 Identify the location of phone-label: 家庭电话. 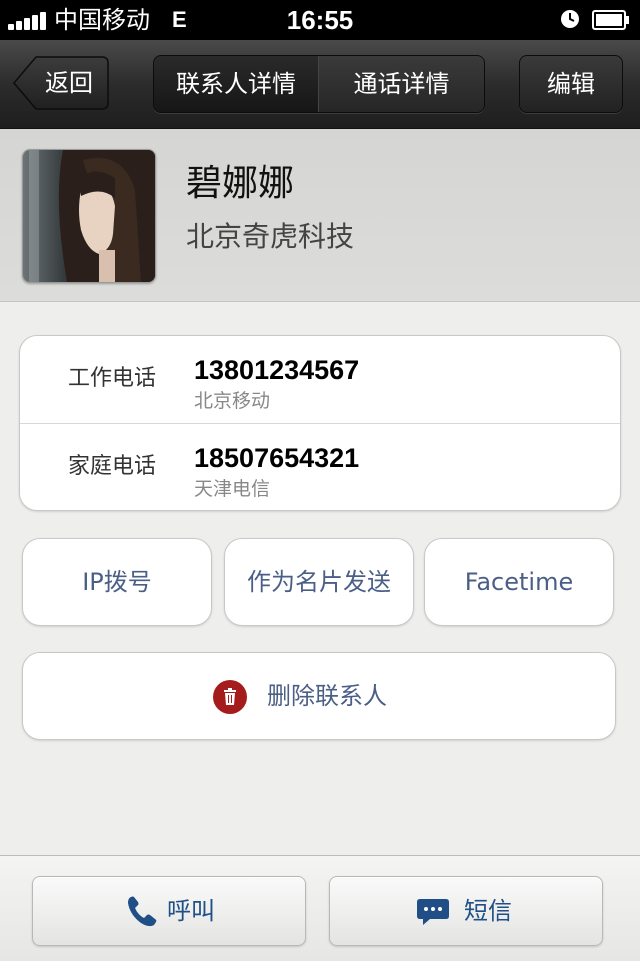
(112, 466).